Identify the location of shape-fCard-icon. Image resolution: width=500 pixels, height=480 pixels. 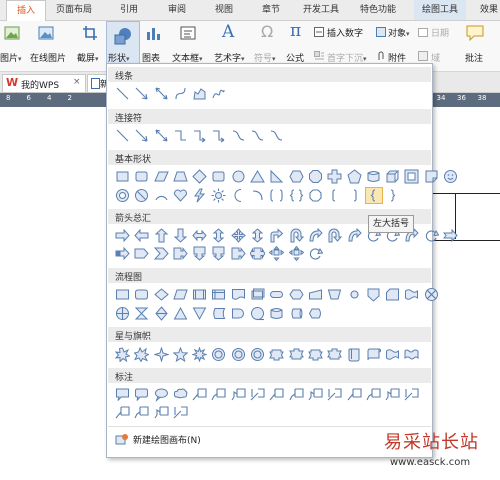
(393, 294).